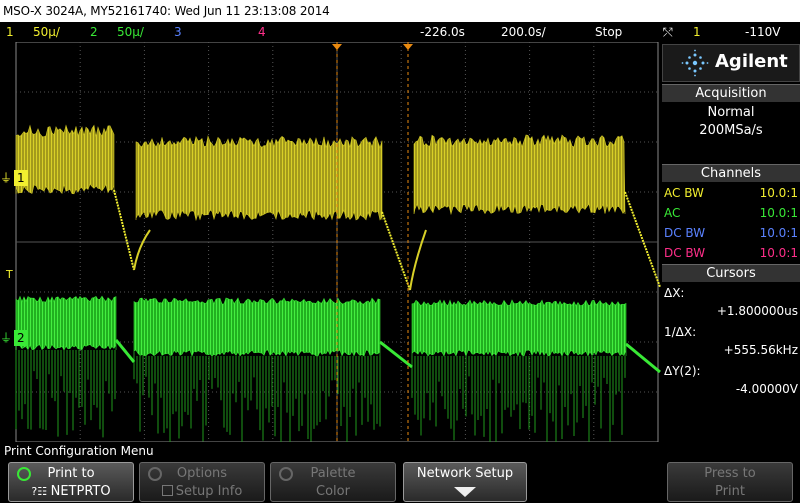 This screenshot has height=503, width=800. Describe the element at coordinates (680, 332) in the screenshot. I see `cursor-inv-dx-label: 1/ΔX:` at that location.